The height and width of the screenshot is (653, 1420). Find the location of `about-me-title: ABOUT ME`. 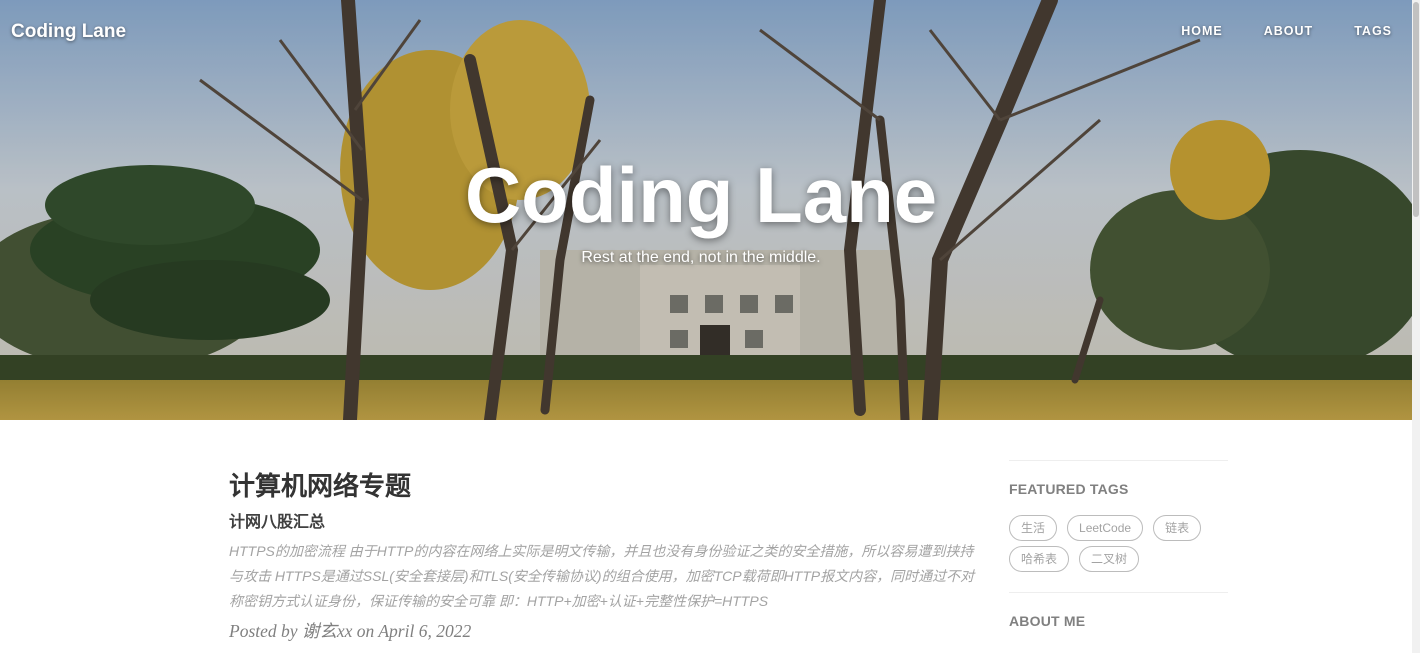

about-me-title: ABOUT ME is located at coordinates (1047, 621).